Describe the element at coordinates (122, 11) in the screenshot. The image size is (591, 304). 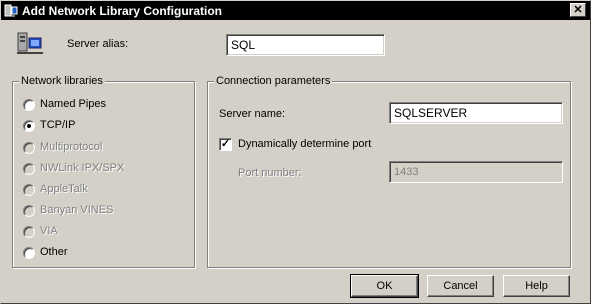
I see `window-title: Add Network Library Configuration` at that location.